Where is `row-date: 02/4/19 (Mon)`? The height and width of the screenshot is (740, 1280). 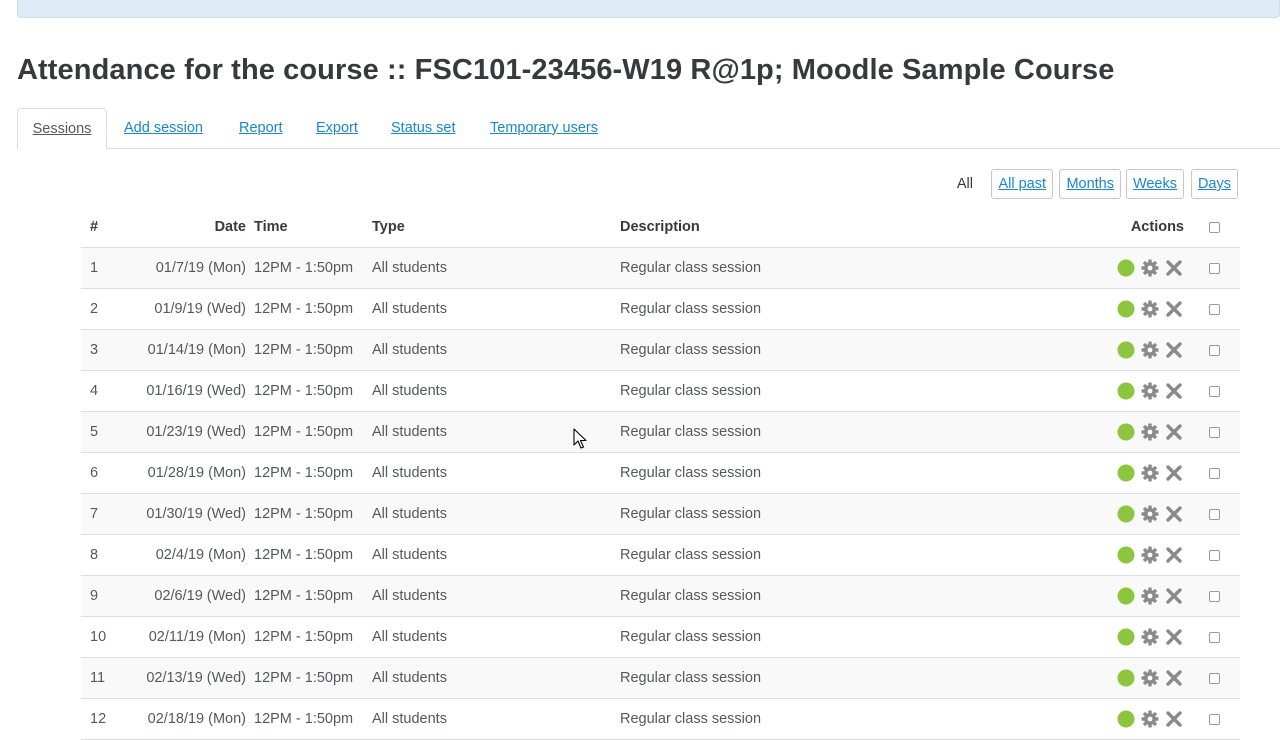 row-date: 02/4/19 (Mon) is located at coordinates (186, 555).